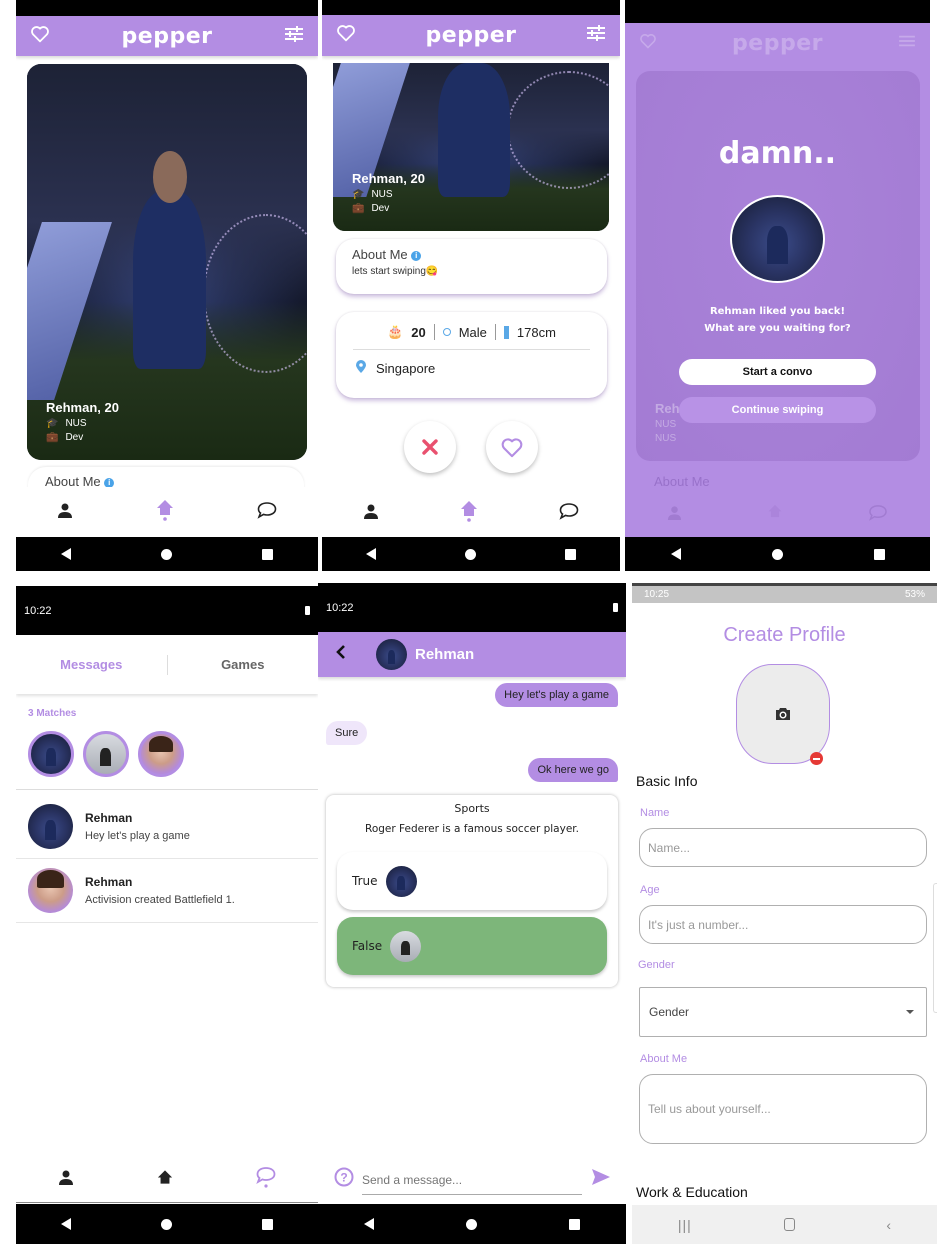  What do you see at coordinates (344, 1179) in the screenshot?
I see `help-icon: ?` at bounding box center [344, 1179].